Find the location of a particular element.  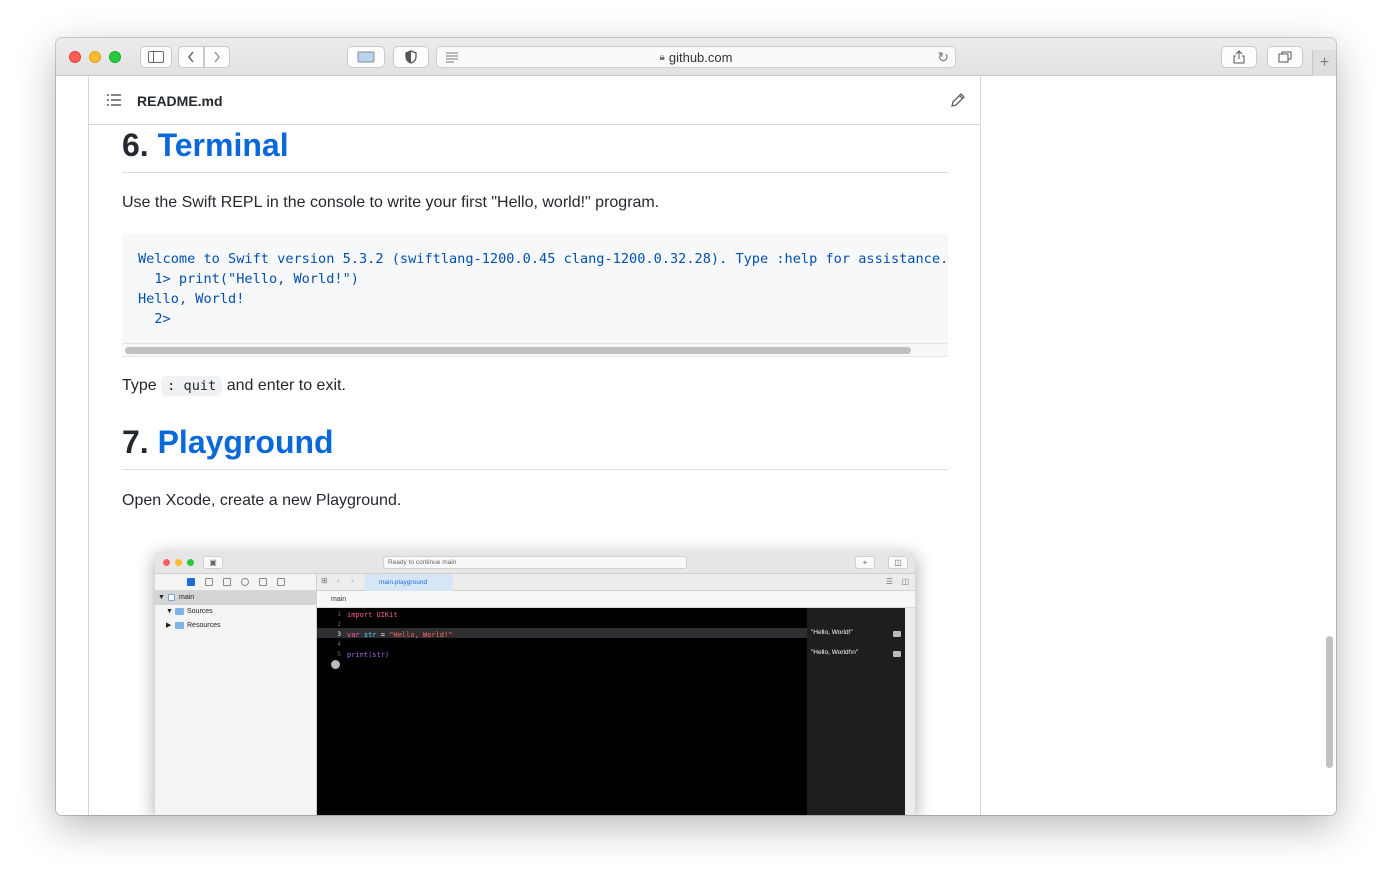

chevron-right-icon is located at coordinates (217, 57).